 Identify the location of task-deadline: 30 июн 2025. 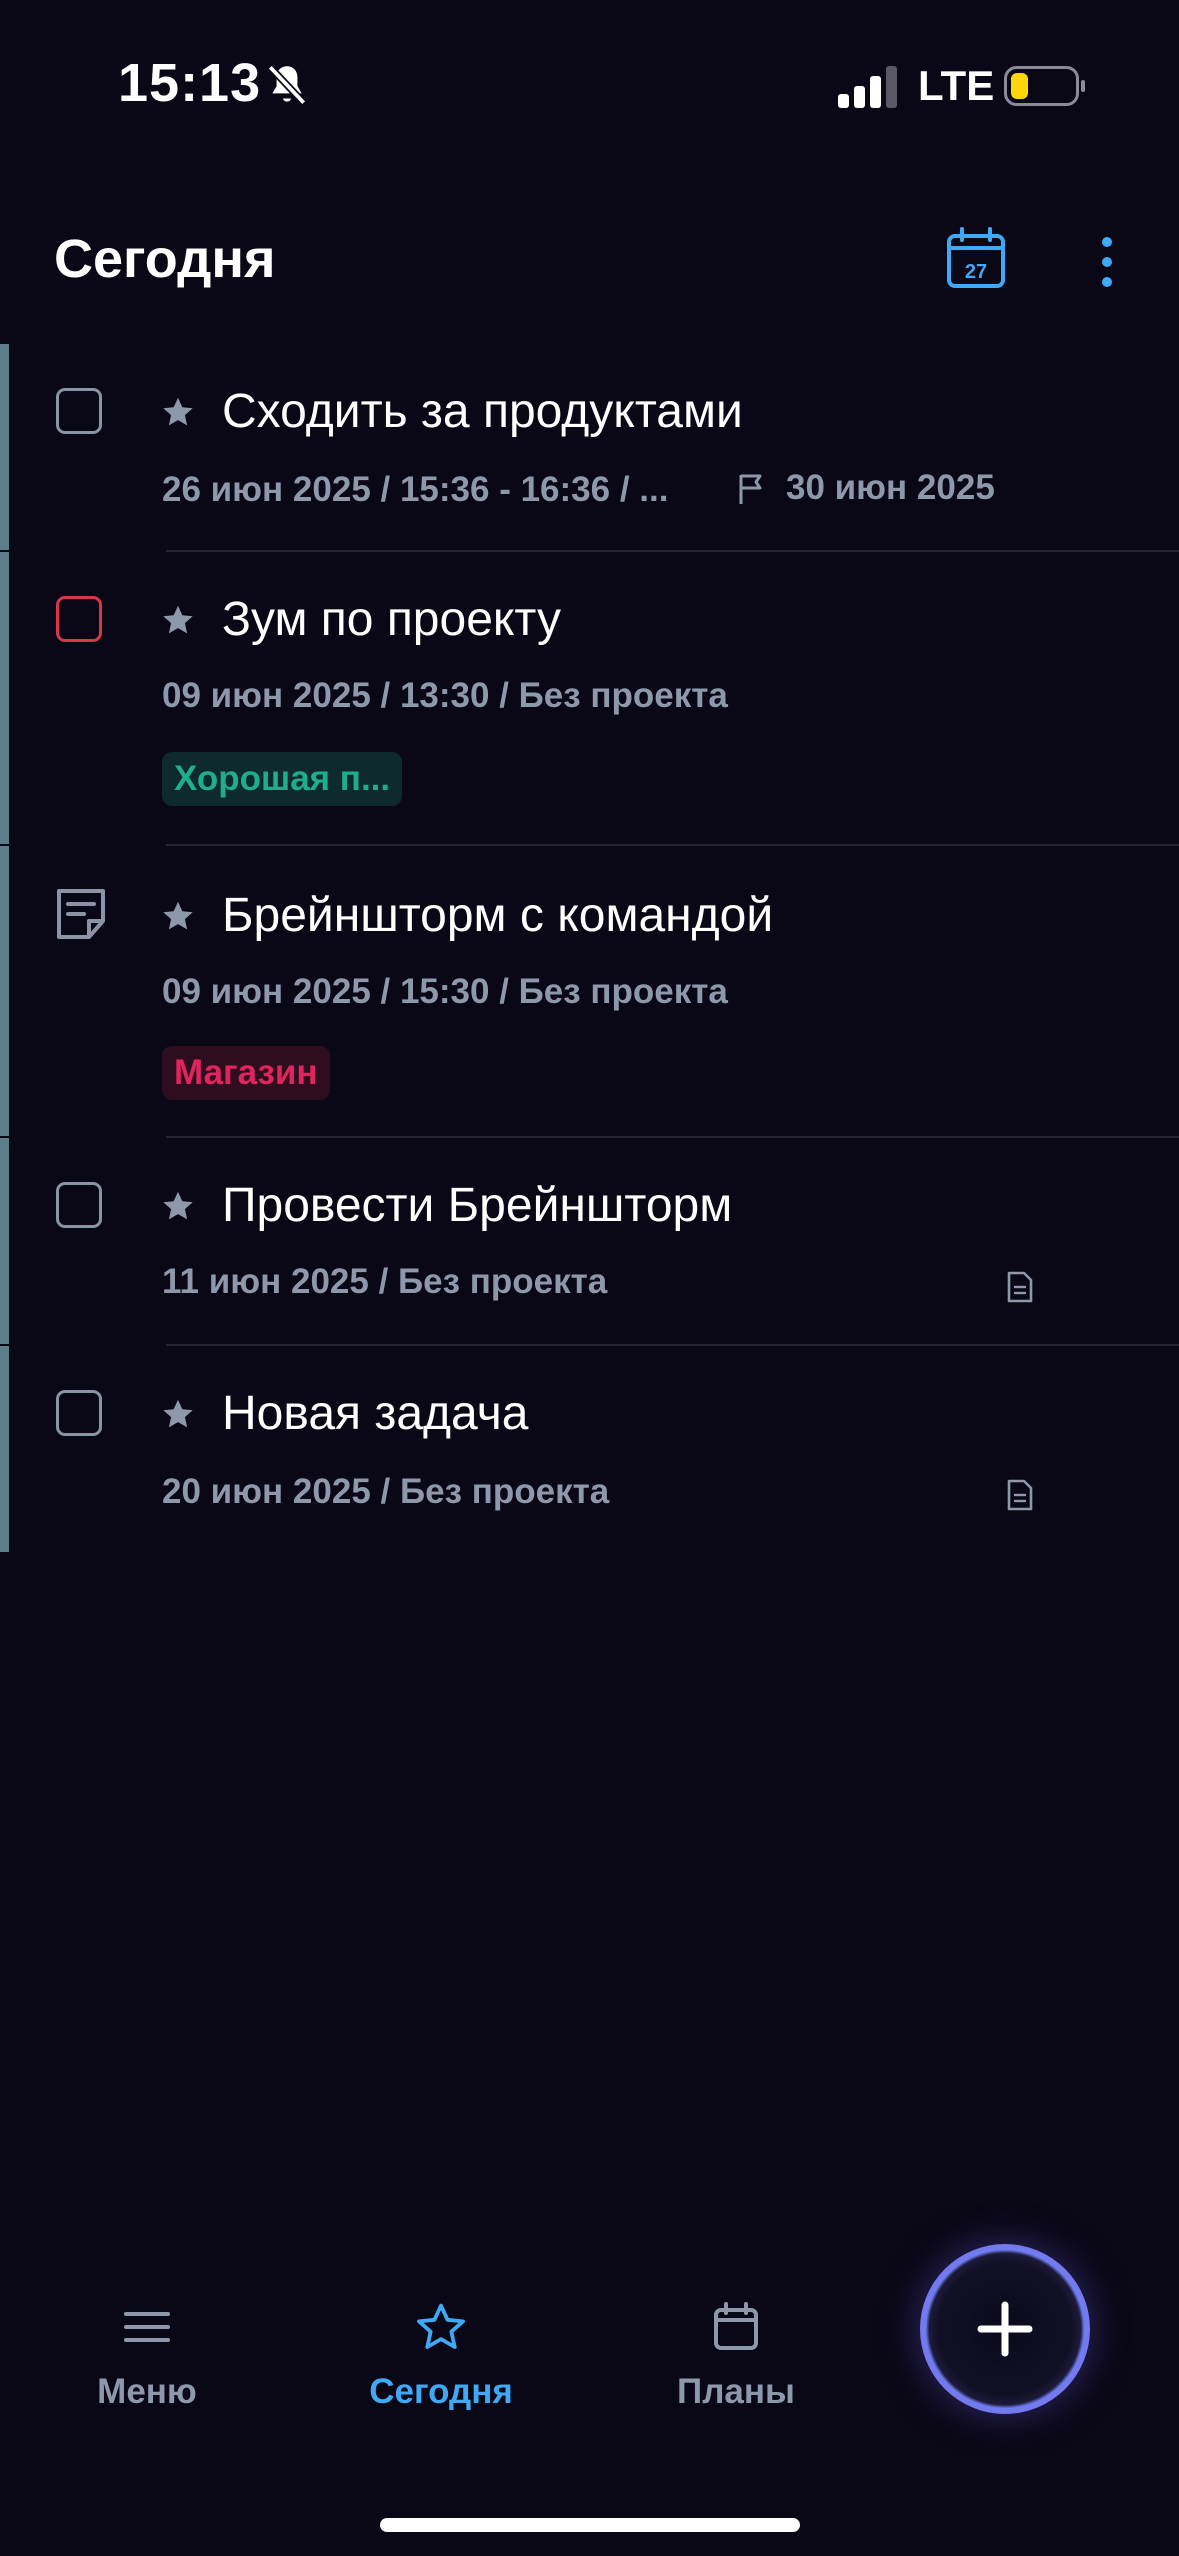
(890, 487).